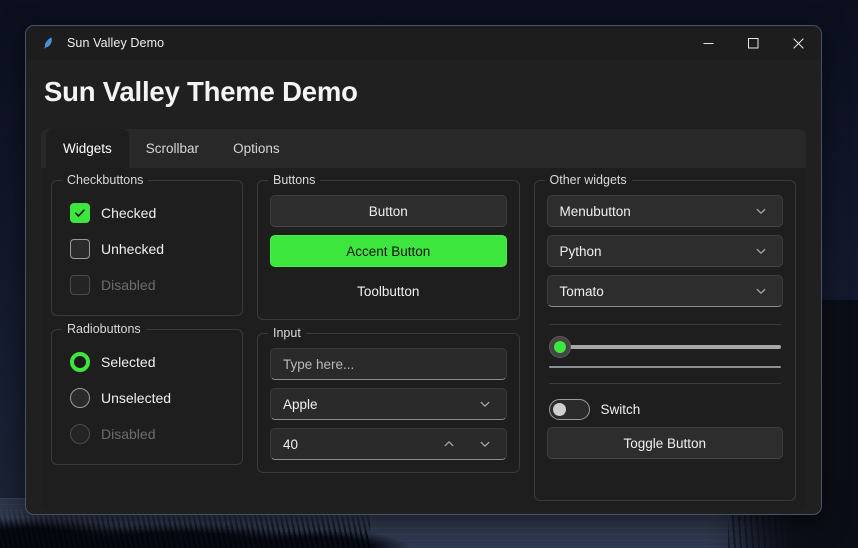 The height and width of the screenshot is (548, 858). I want to click on toggle-switch: Switch, so click(665, 409).